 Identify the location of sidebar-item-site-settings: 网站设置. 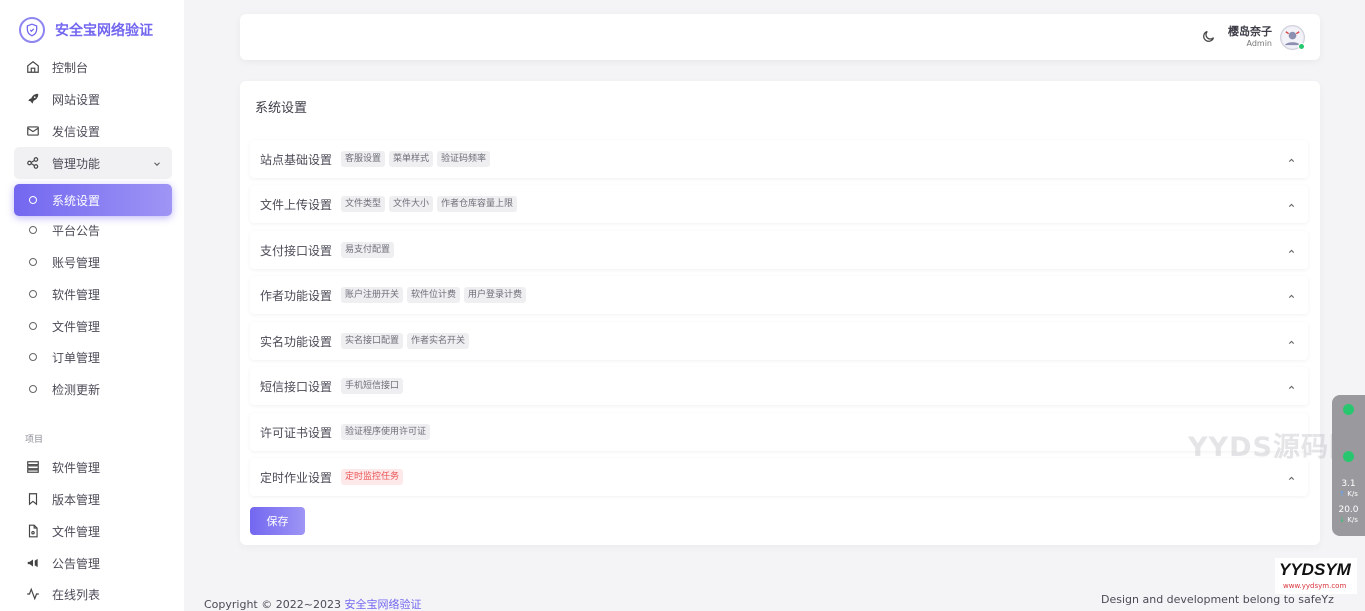
(93, 99).